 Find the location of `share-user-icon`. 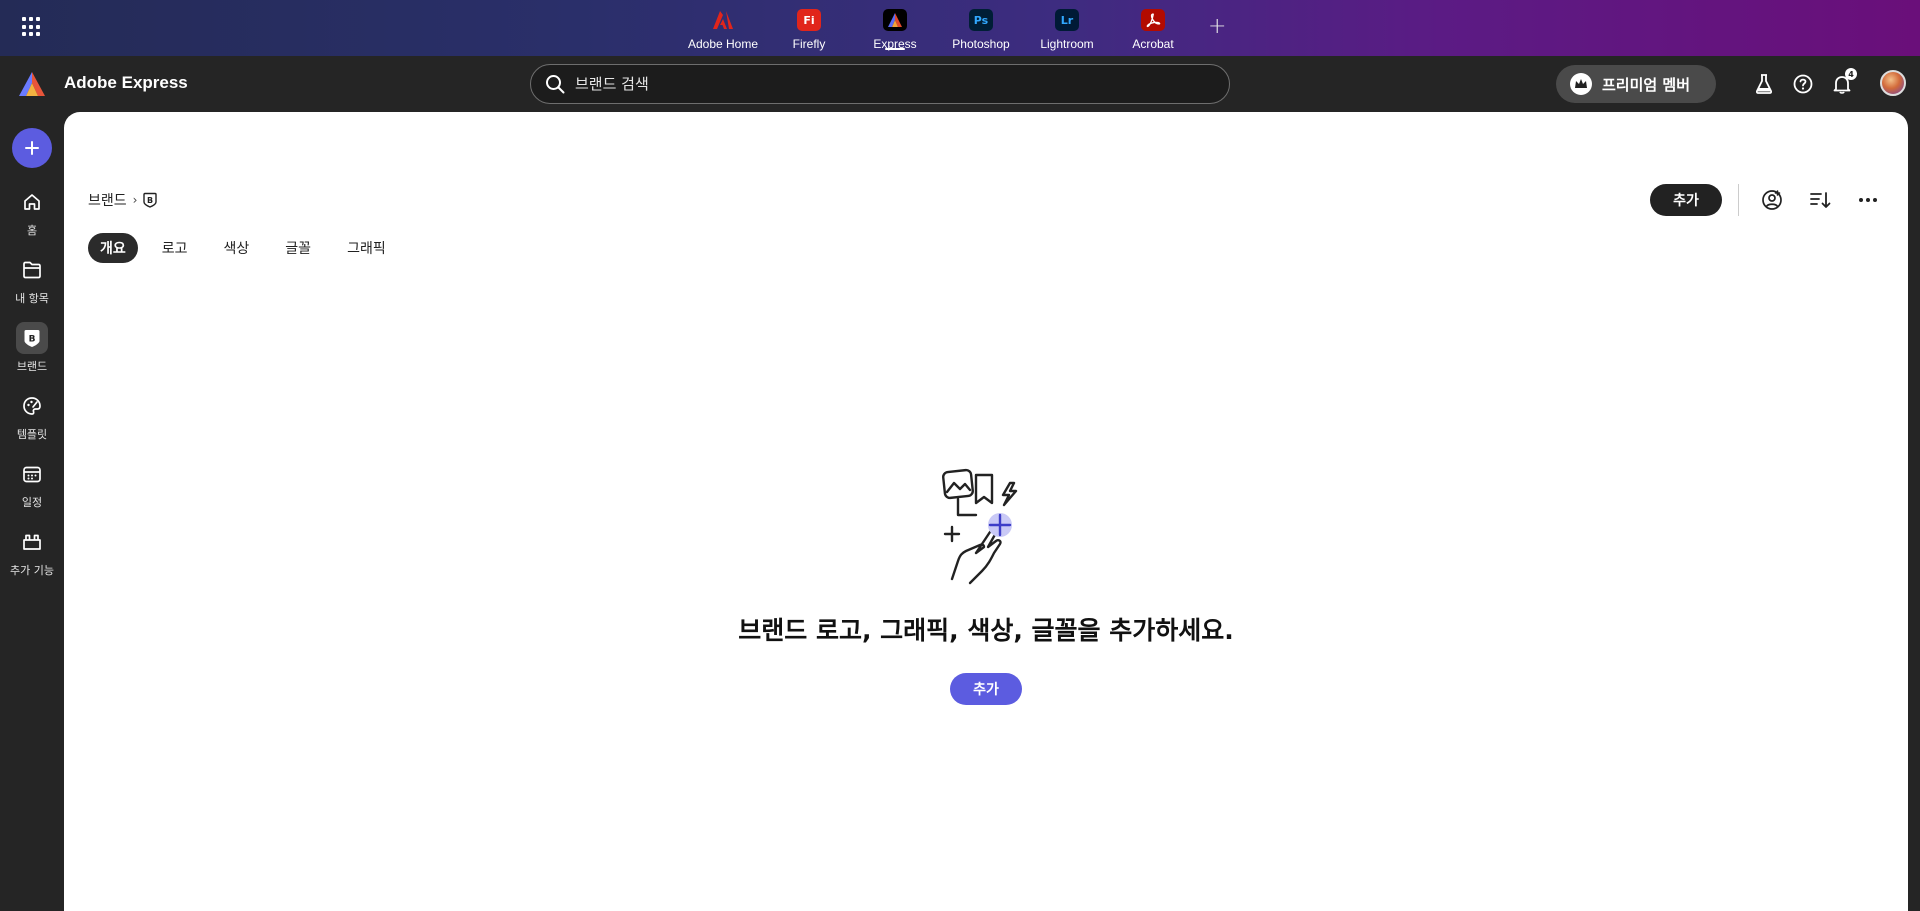

share-user-icon is located at coordinates (1772, 200).